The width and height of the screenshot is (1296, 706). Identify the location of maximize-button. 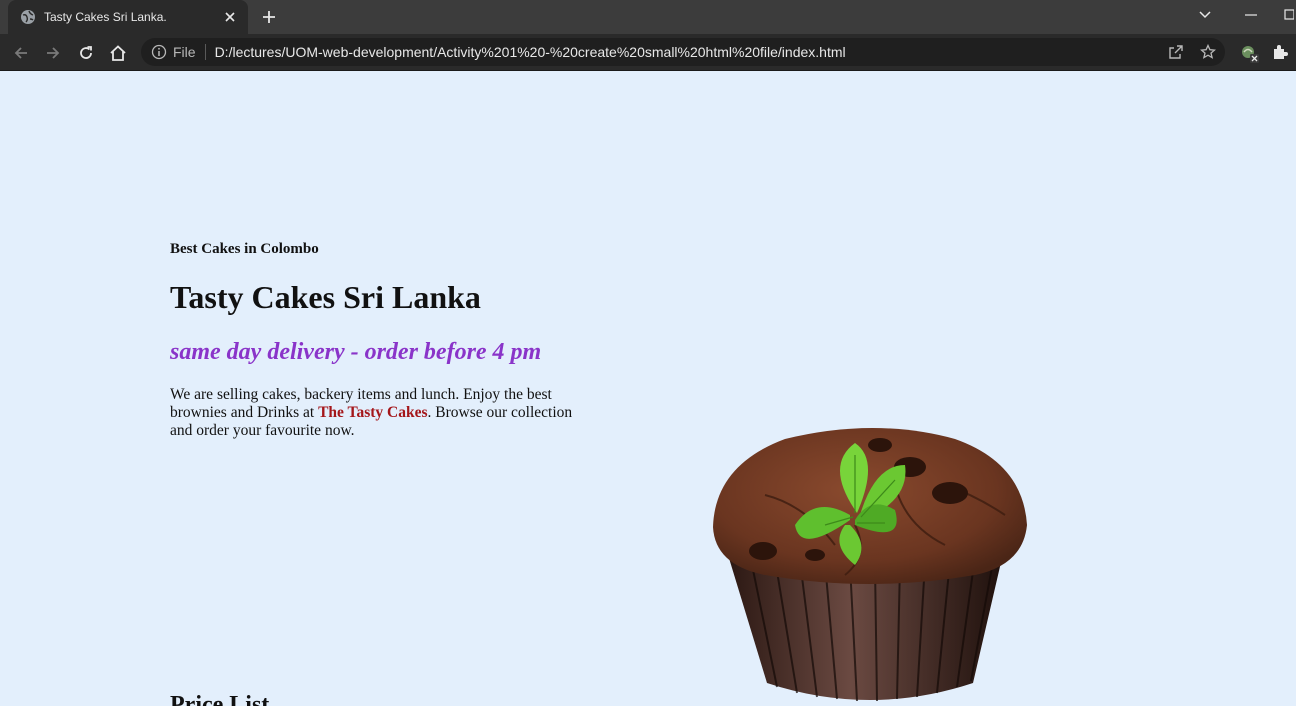
(1288, 15).